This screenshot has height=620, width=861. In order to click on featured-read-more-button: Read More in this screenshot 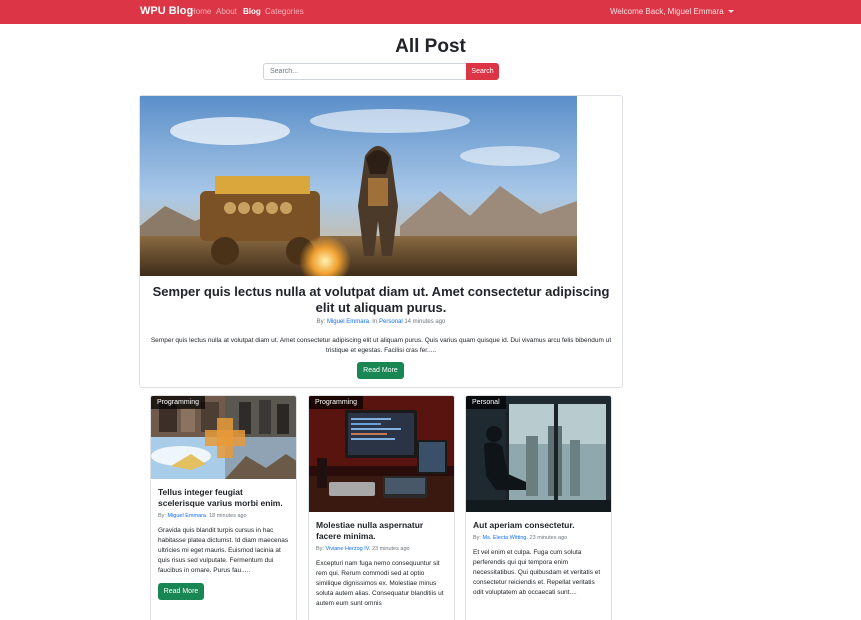, I will do `click(380, 370)`.